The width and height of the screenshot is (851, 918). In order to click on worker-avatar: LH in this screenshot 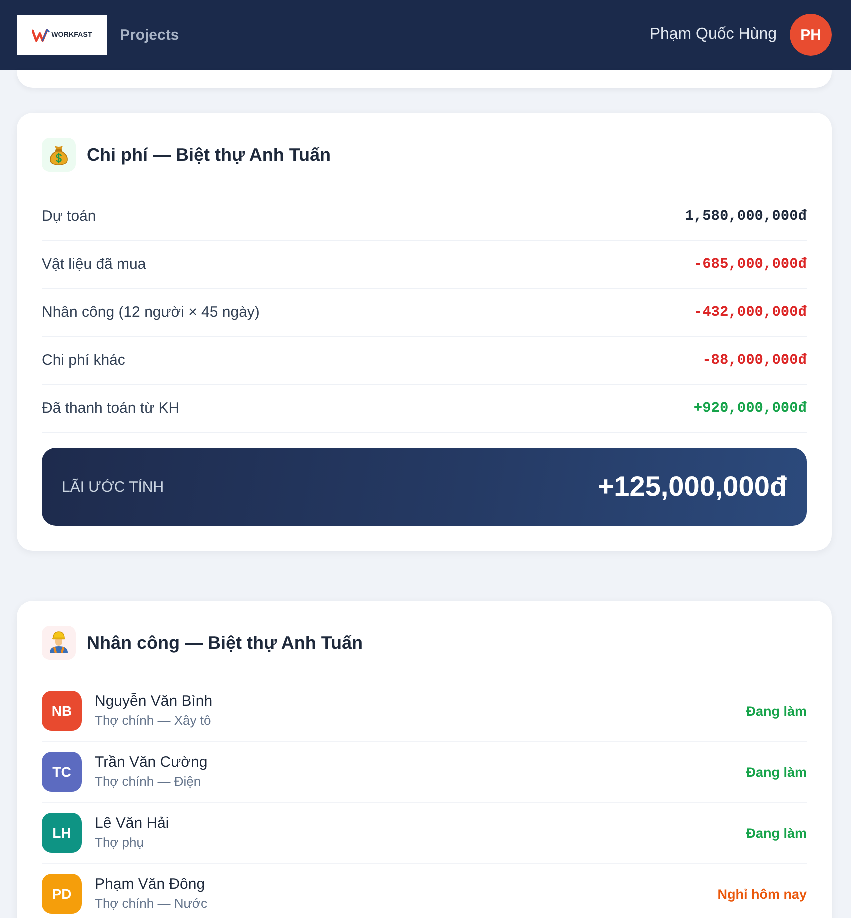, I will do `click(62, 833)`.